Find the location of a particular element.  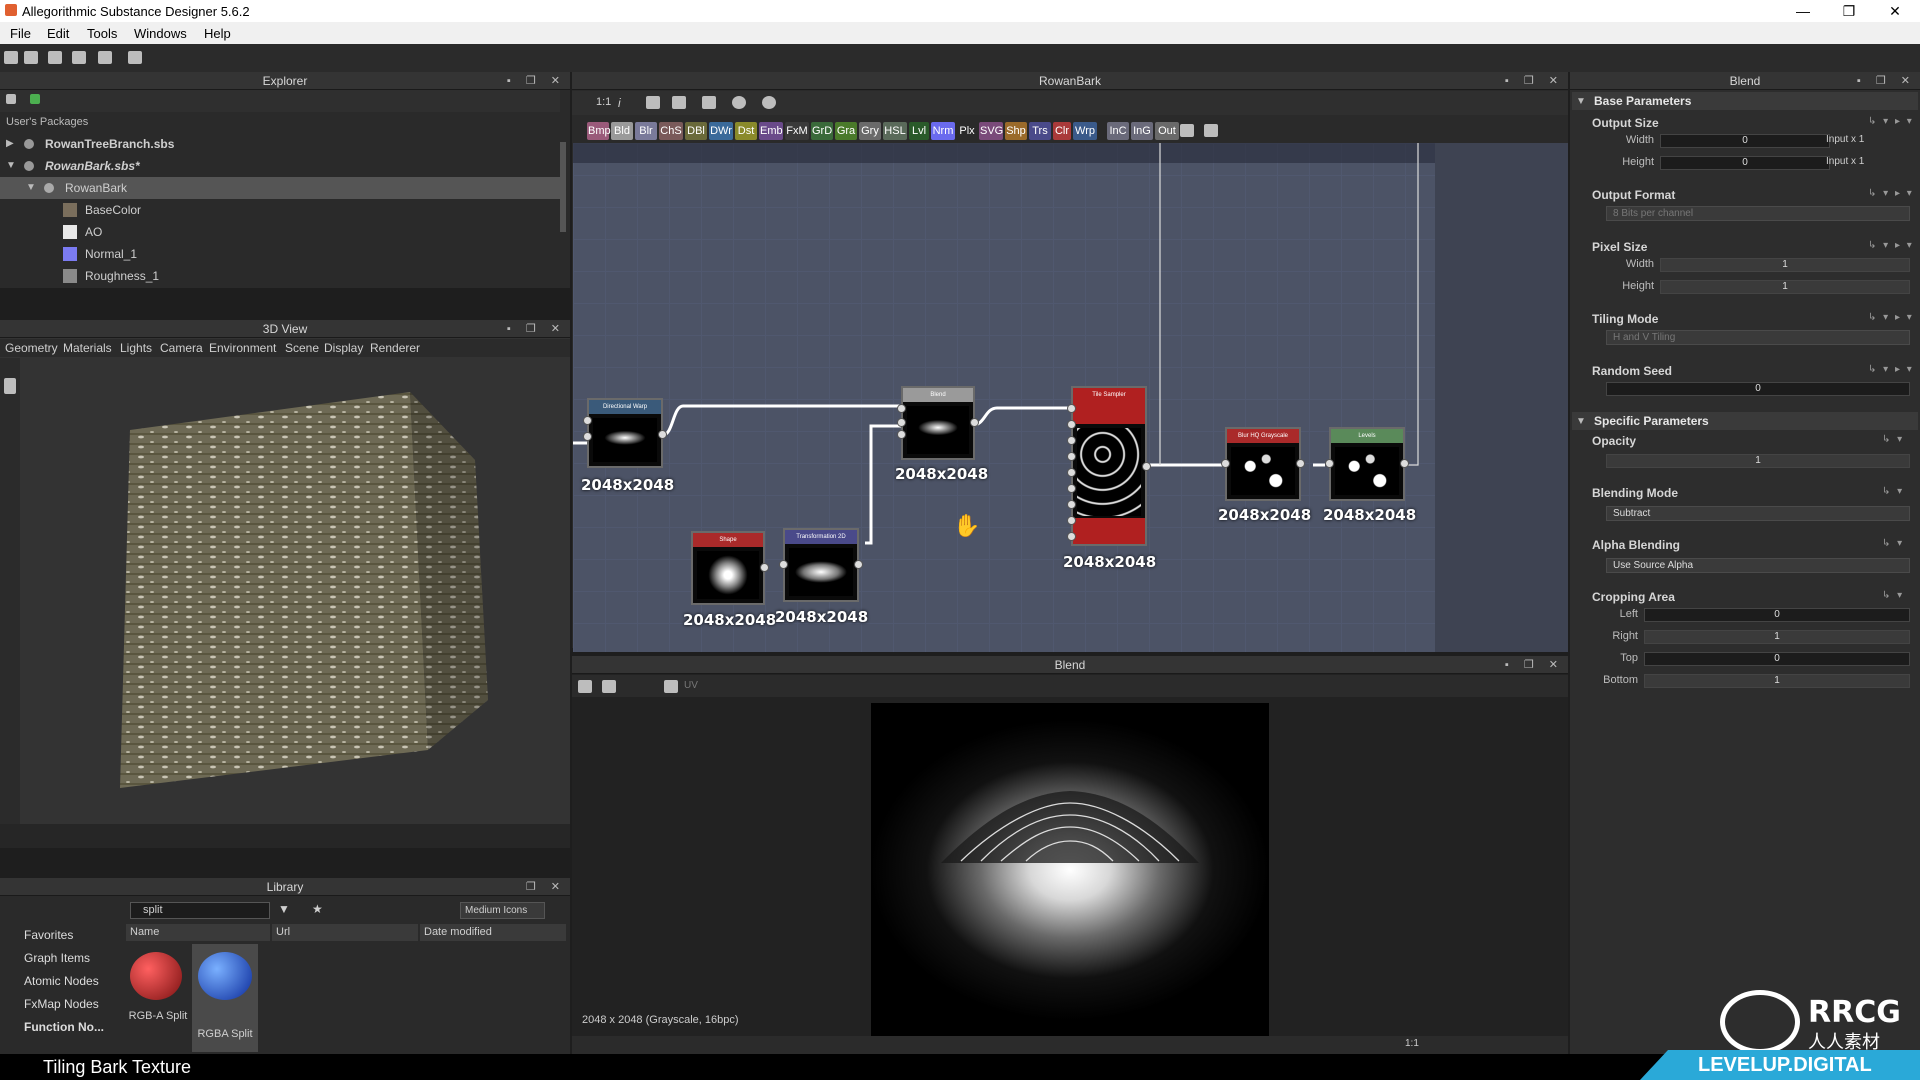

menu-help: Help is located at coordinates (217, 33).